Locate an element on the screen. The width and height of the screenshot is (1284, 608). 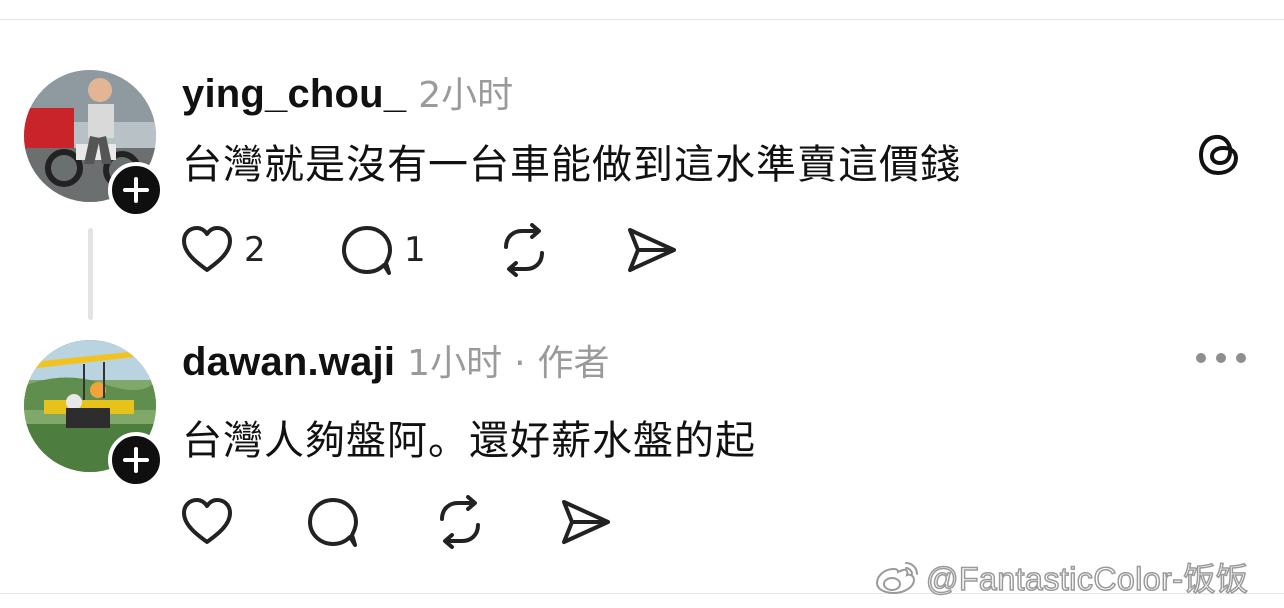
more-icon is located at coordinates (1221, 358).